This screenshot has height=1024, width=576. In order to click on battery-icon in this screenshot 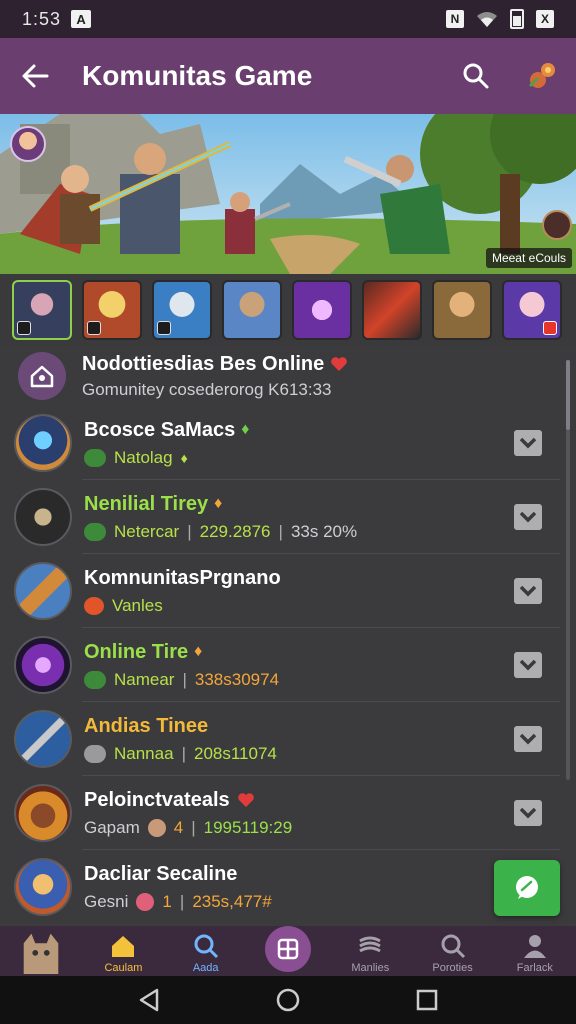, I will do `click(517, 19)`.